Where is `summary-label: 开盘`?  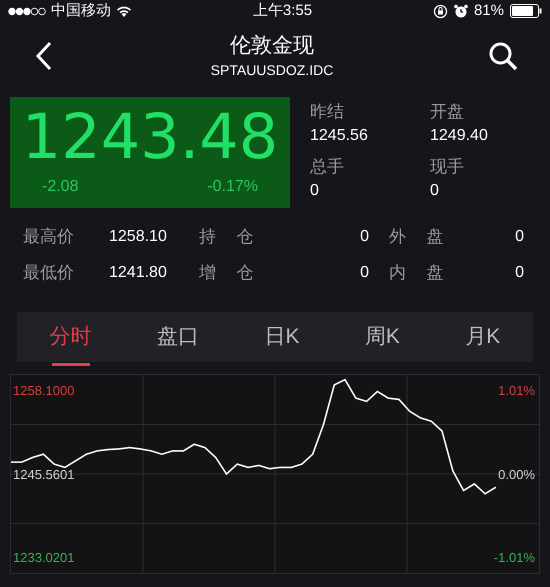 summary-label: 开盘 is located at coordinates (447, 112).